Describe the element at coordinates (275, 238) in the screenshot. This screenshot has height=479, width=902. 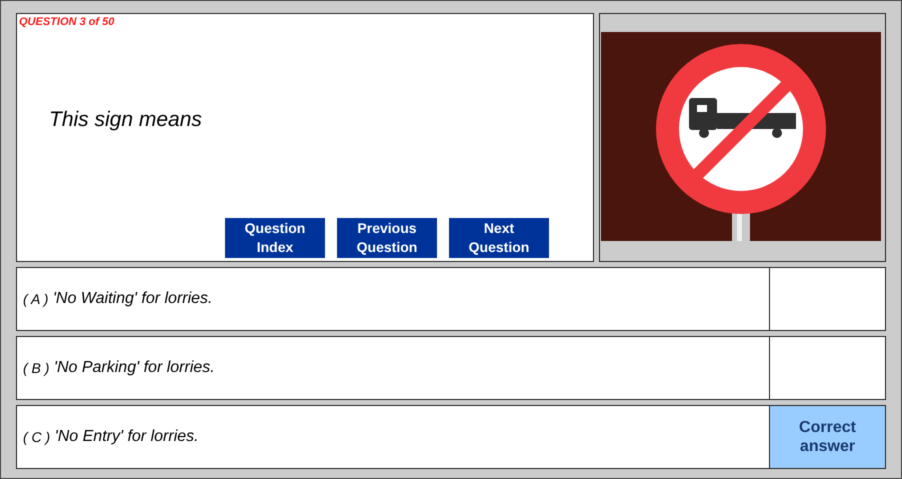
I see `nav-button: Question Index` at that location.